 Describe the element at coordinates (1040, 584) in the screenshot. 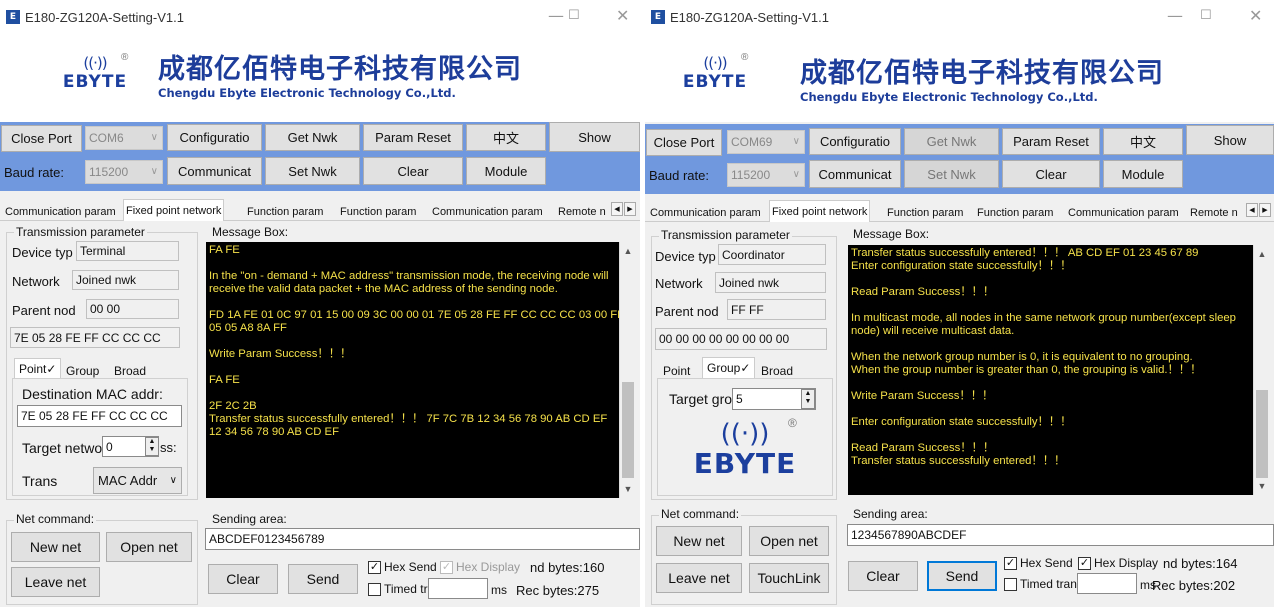

I see `timed-send-checkbox: Timed tran` at that location.